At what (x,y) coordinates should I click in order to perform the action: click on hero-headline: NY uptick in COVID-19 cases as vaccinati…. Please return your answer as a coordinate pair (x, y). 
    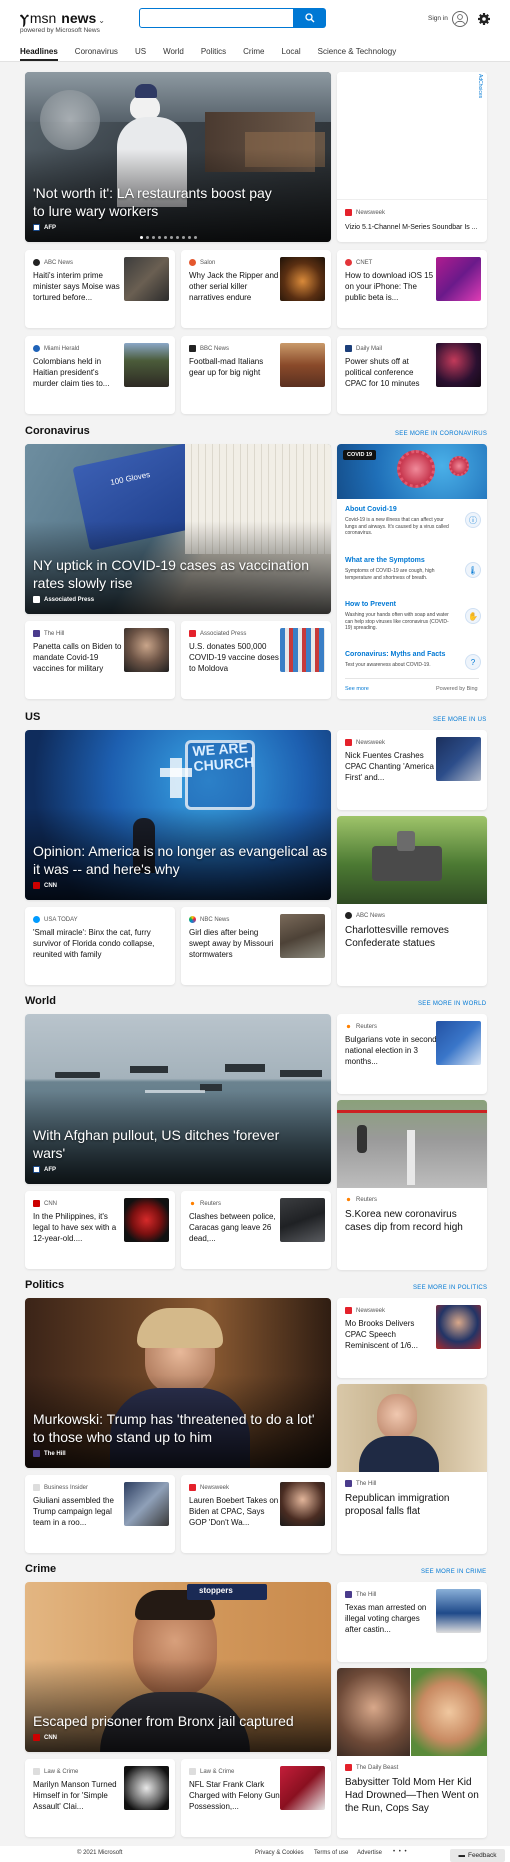
    Looking at the image, I should click on (178, 574).